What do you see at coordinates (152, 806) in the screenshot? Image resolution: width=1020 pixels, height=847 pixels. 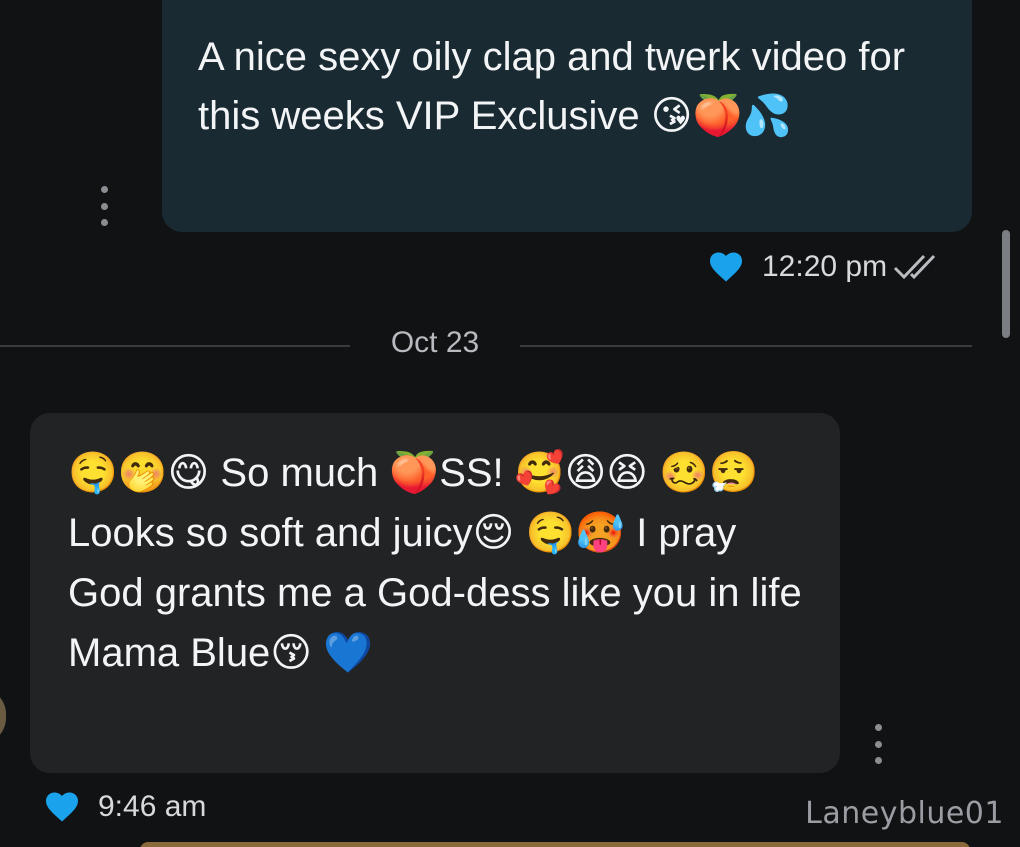 I see `incoming-message-time: 9:46 am` at bounding box center [152, 806].